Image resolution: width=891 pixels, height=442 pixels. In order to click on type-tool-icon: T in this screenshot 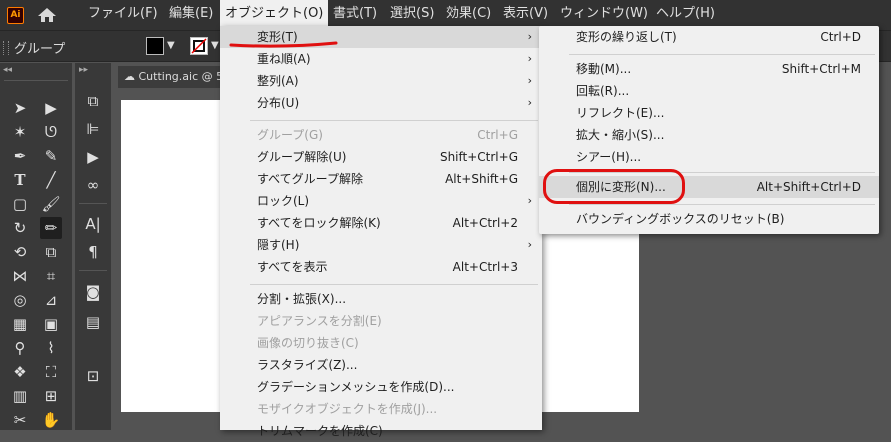, I will do `click(20, 180)`.